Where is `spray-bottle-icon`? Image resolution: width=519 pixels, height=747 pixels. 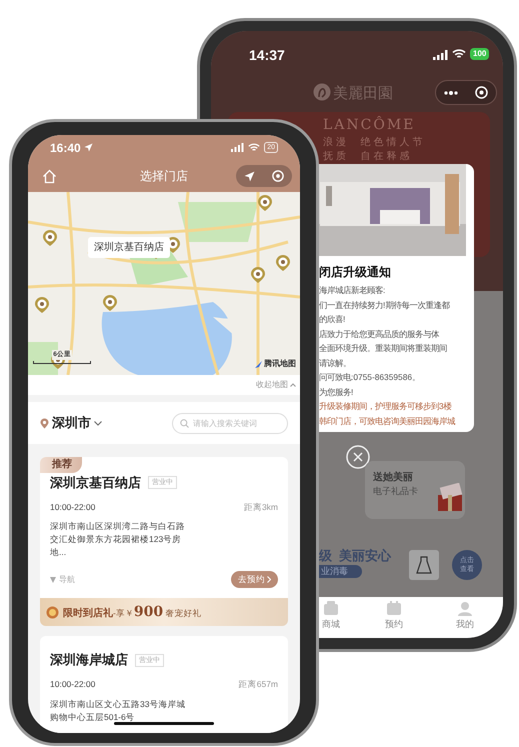
spray-bottle-icon is located at coordinates (424, 565).